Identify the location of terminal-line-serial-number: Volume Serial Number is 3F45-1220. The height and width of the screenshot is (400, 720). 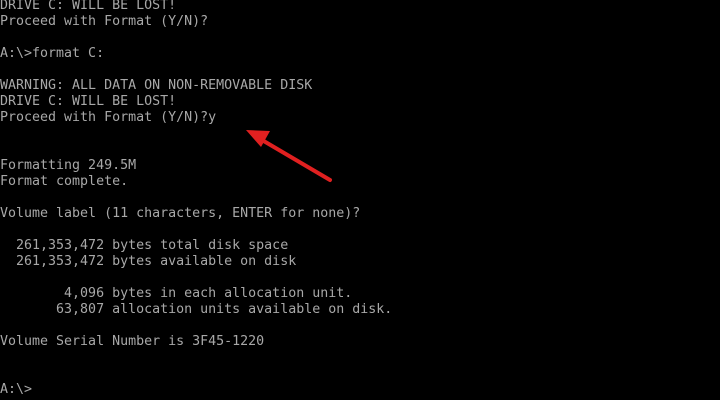
(132, 341).